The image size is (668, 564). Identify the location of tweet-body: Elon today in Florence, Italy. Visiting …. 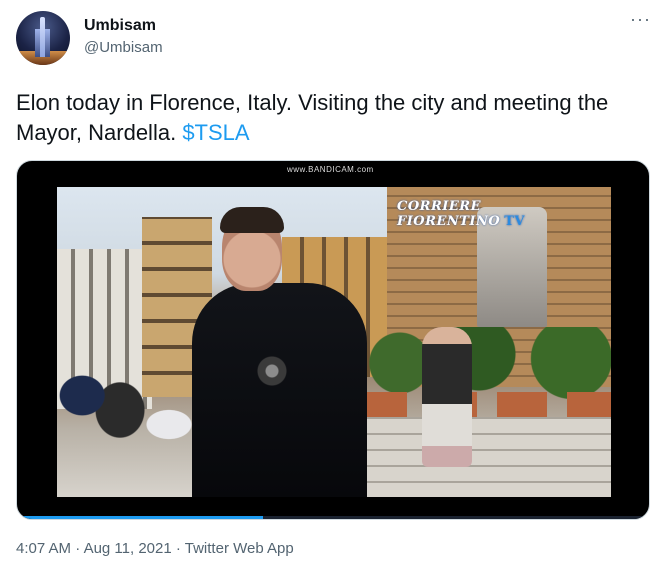
(312, 117).